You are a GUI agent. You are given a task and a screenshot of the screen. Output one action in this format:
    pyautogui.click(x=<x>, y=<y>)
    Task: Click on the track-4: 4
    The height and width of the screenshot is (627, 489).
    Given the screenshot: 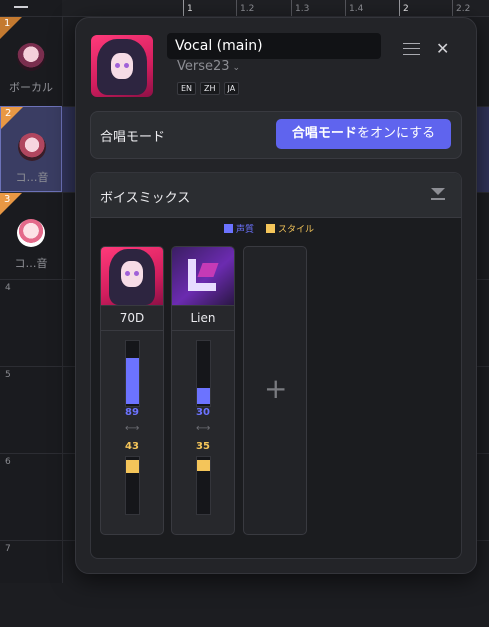 What is the action you would take?
    pyautogui.click(x=31, y=322)
    